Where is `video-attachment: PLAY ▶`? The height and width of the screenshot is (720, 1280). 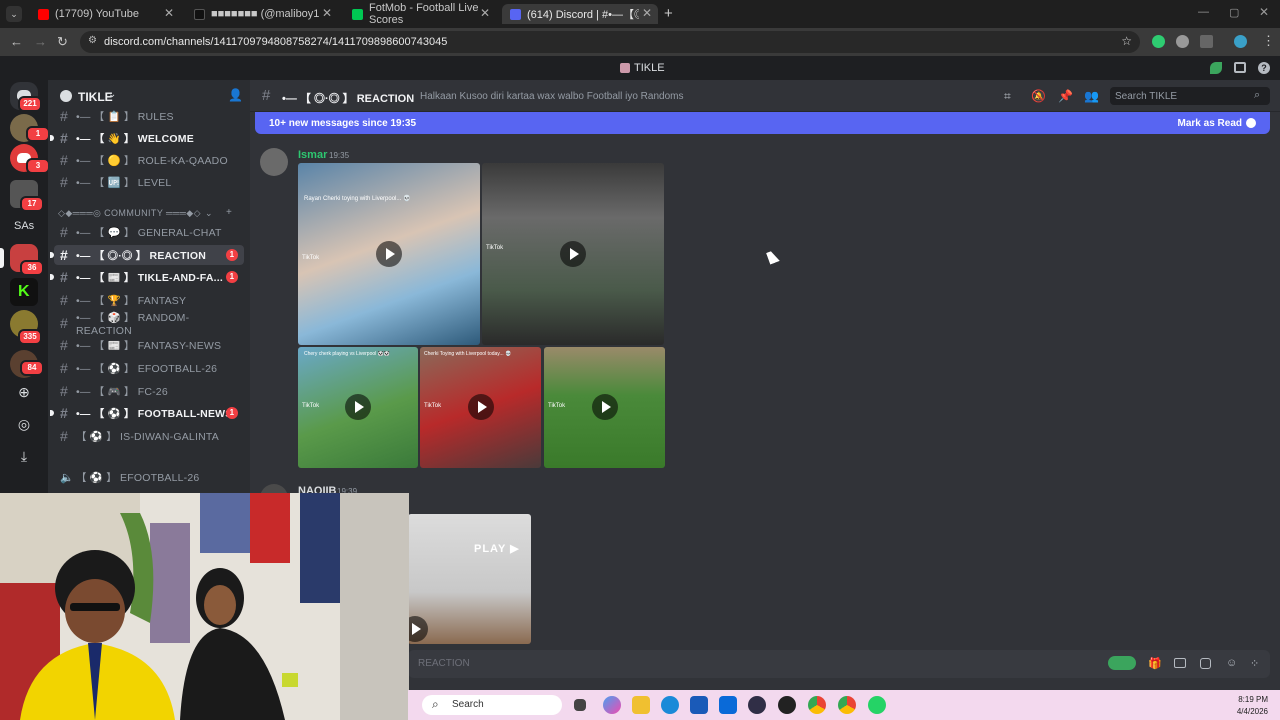 video-attachment: PLAY ▶ is located at coordinates (469, 579).